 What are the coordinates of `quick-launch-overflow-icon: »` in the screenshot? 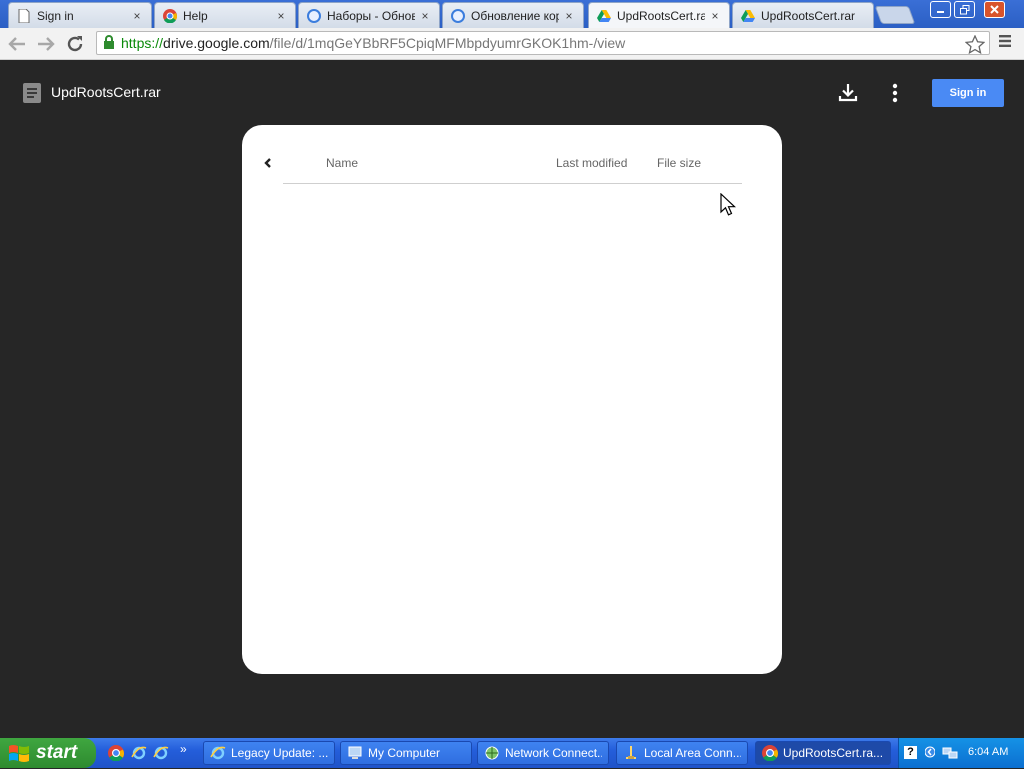 It's located at (188, 750).